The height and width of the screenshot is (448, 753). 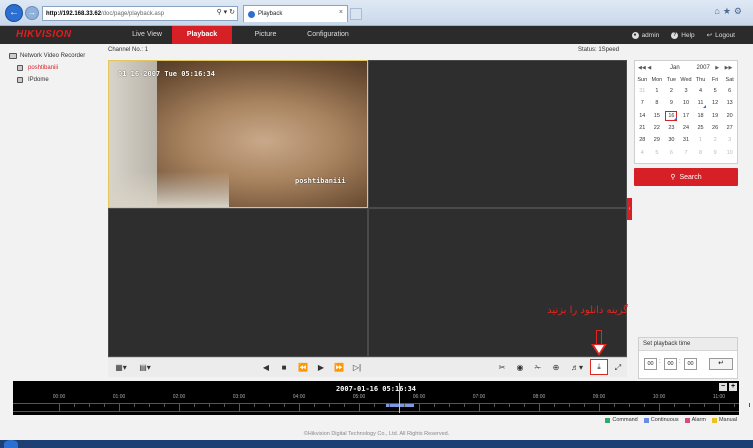 I want to click on calendar-day-number: 9, so click(x=671, y=103).